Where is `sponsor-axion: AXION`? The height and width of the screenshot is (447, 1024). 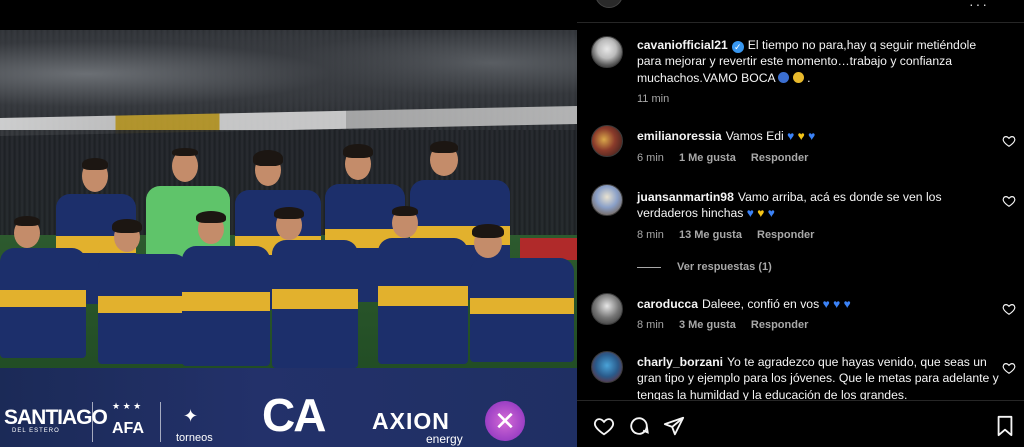 sponsor-axion: AXION is located at coordinates (411, 421).